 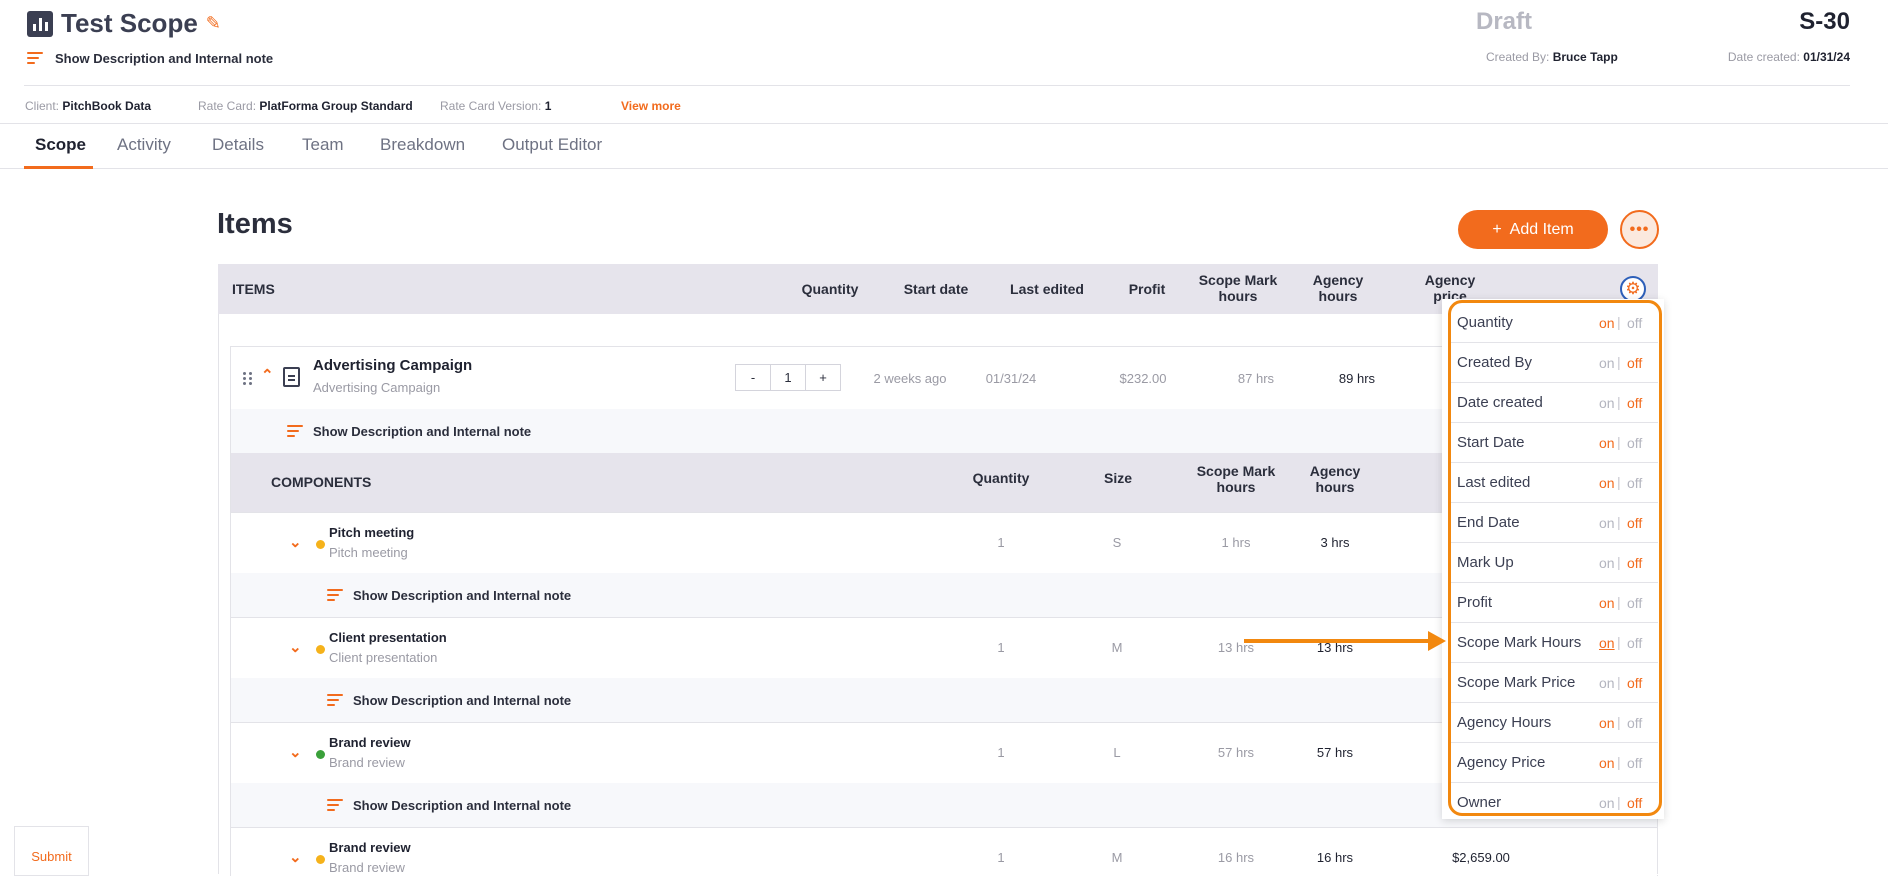 I want to click on column-toggle-label: Mark Up, so click(x=1485, y=562).